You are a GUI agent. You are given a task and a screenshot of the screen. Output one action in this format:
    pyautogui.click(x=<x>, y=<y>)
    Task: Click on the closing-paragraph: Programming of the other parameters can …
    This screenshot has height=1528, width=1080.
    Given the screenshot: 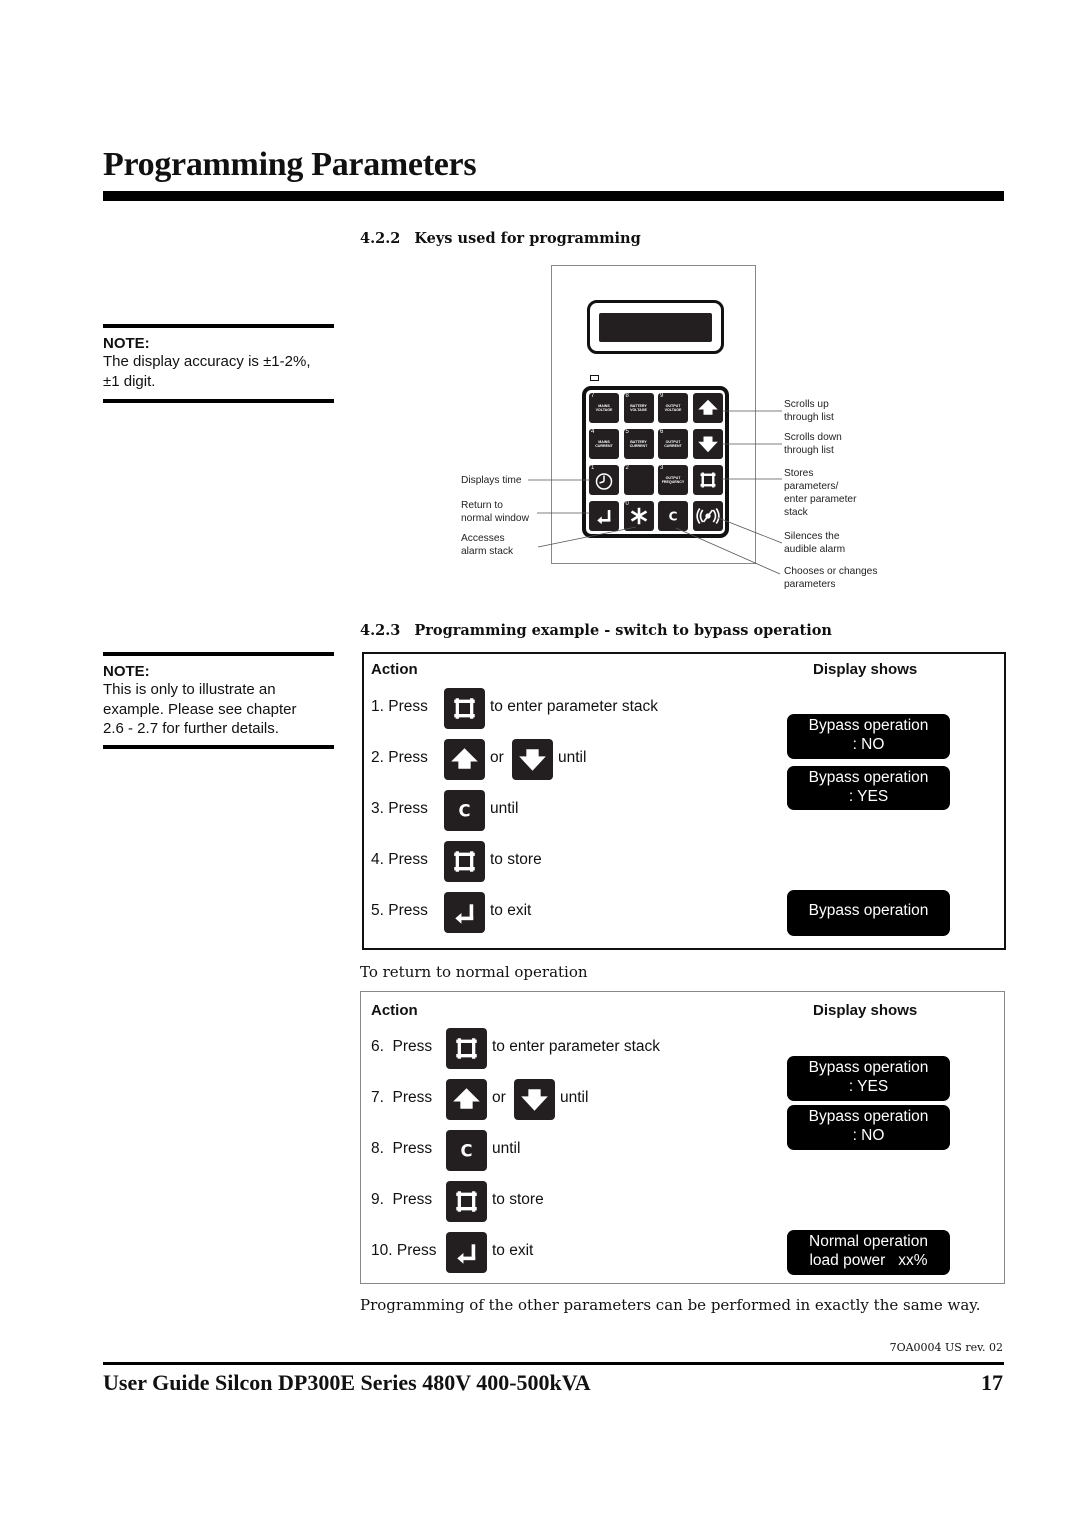 What is the action you would take?
    pyautogui.click(x=670, y=1305)
    